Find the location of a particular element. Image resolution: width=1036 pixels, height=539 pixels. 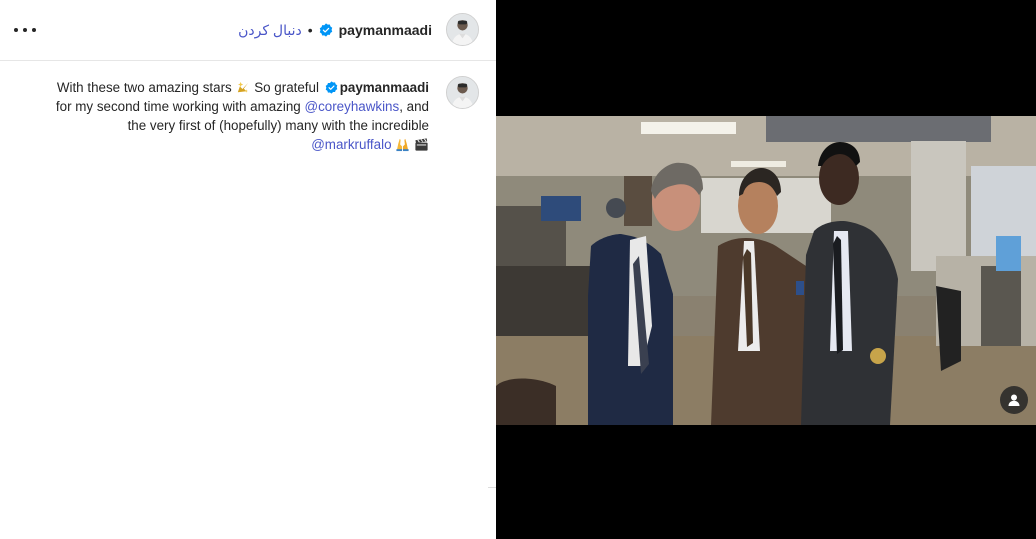

caption-text-2: So grateful is located at coordinates (286, 87).